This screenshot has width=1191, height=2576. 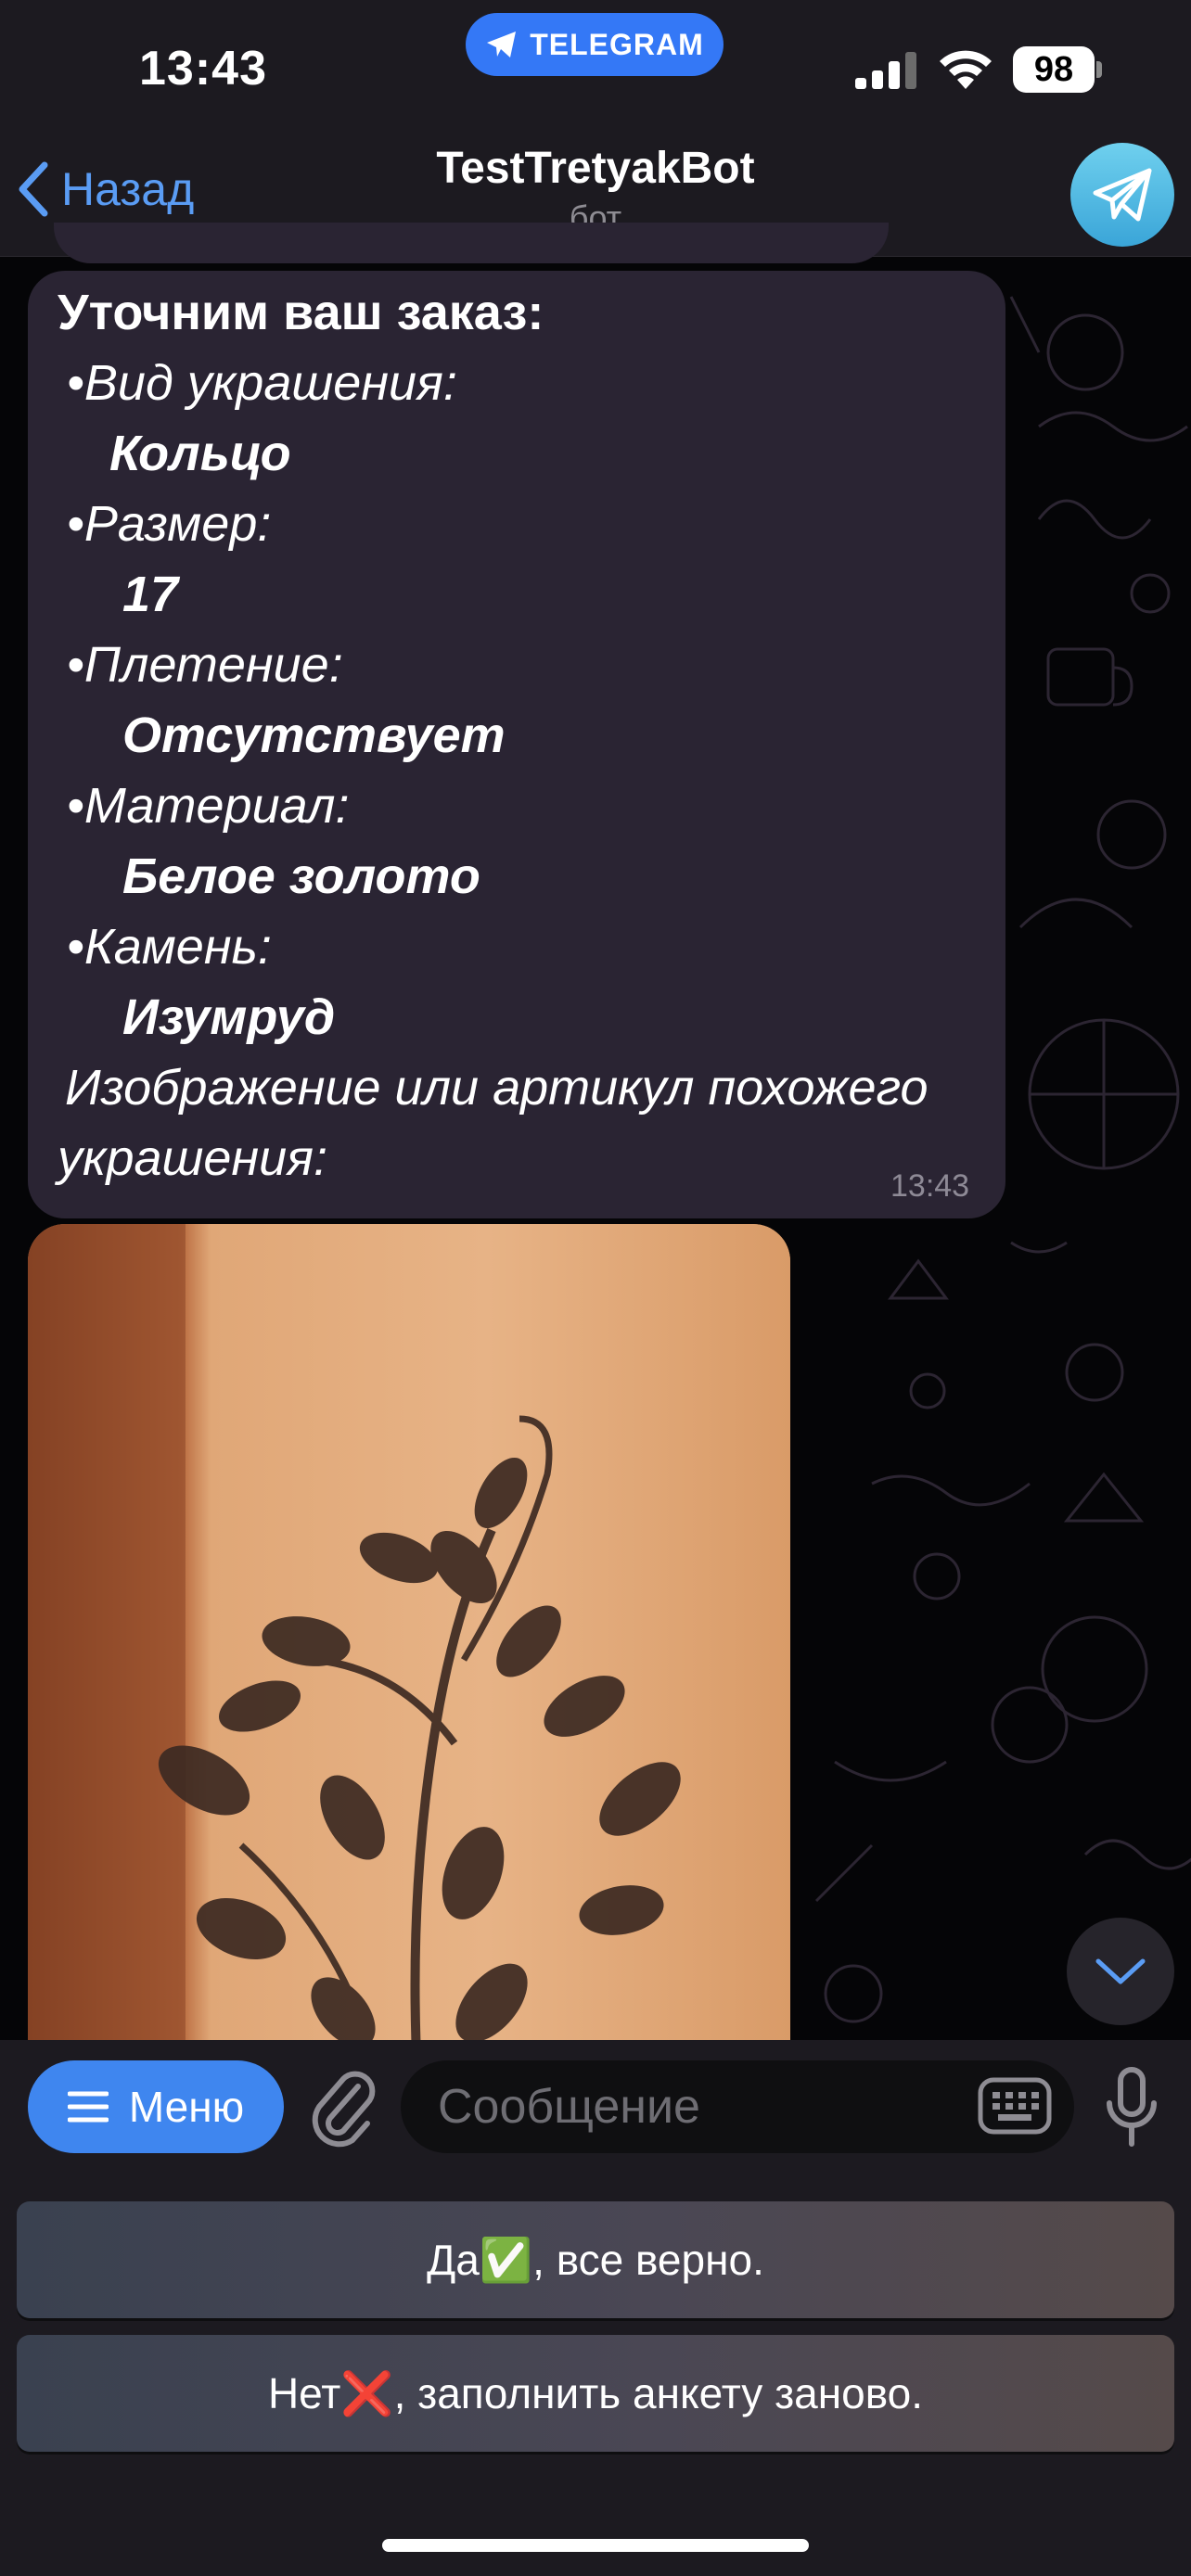 What do you see at coordinates (471, 243) in the screenshot?
I see `previous-message-bubble` at bounding box center [471, 243].